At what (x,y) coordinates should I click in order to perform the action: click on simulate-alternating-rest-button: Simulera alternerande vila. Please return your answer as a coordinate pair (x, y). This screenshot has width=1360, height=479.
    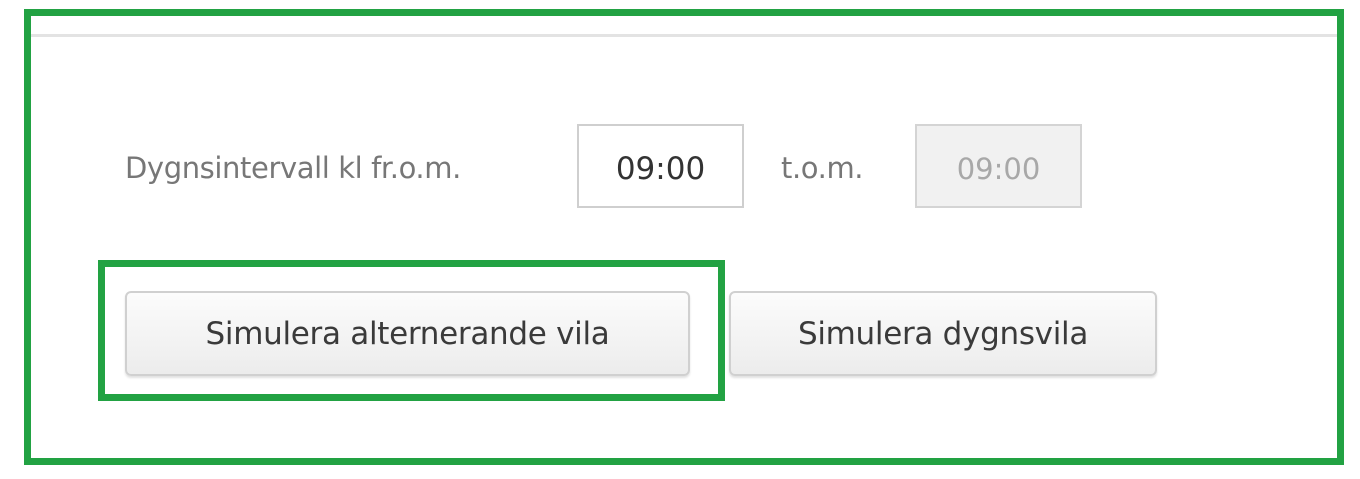
    Looking at the image, I should click on (407, 333).